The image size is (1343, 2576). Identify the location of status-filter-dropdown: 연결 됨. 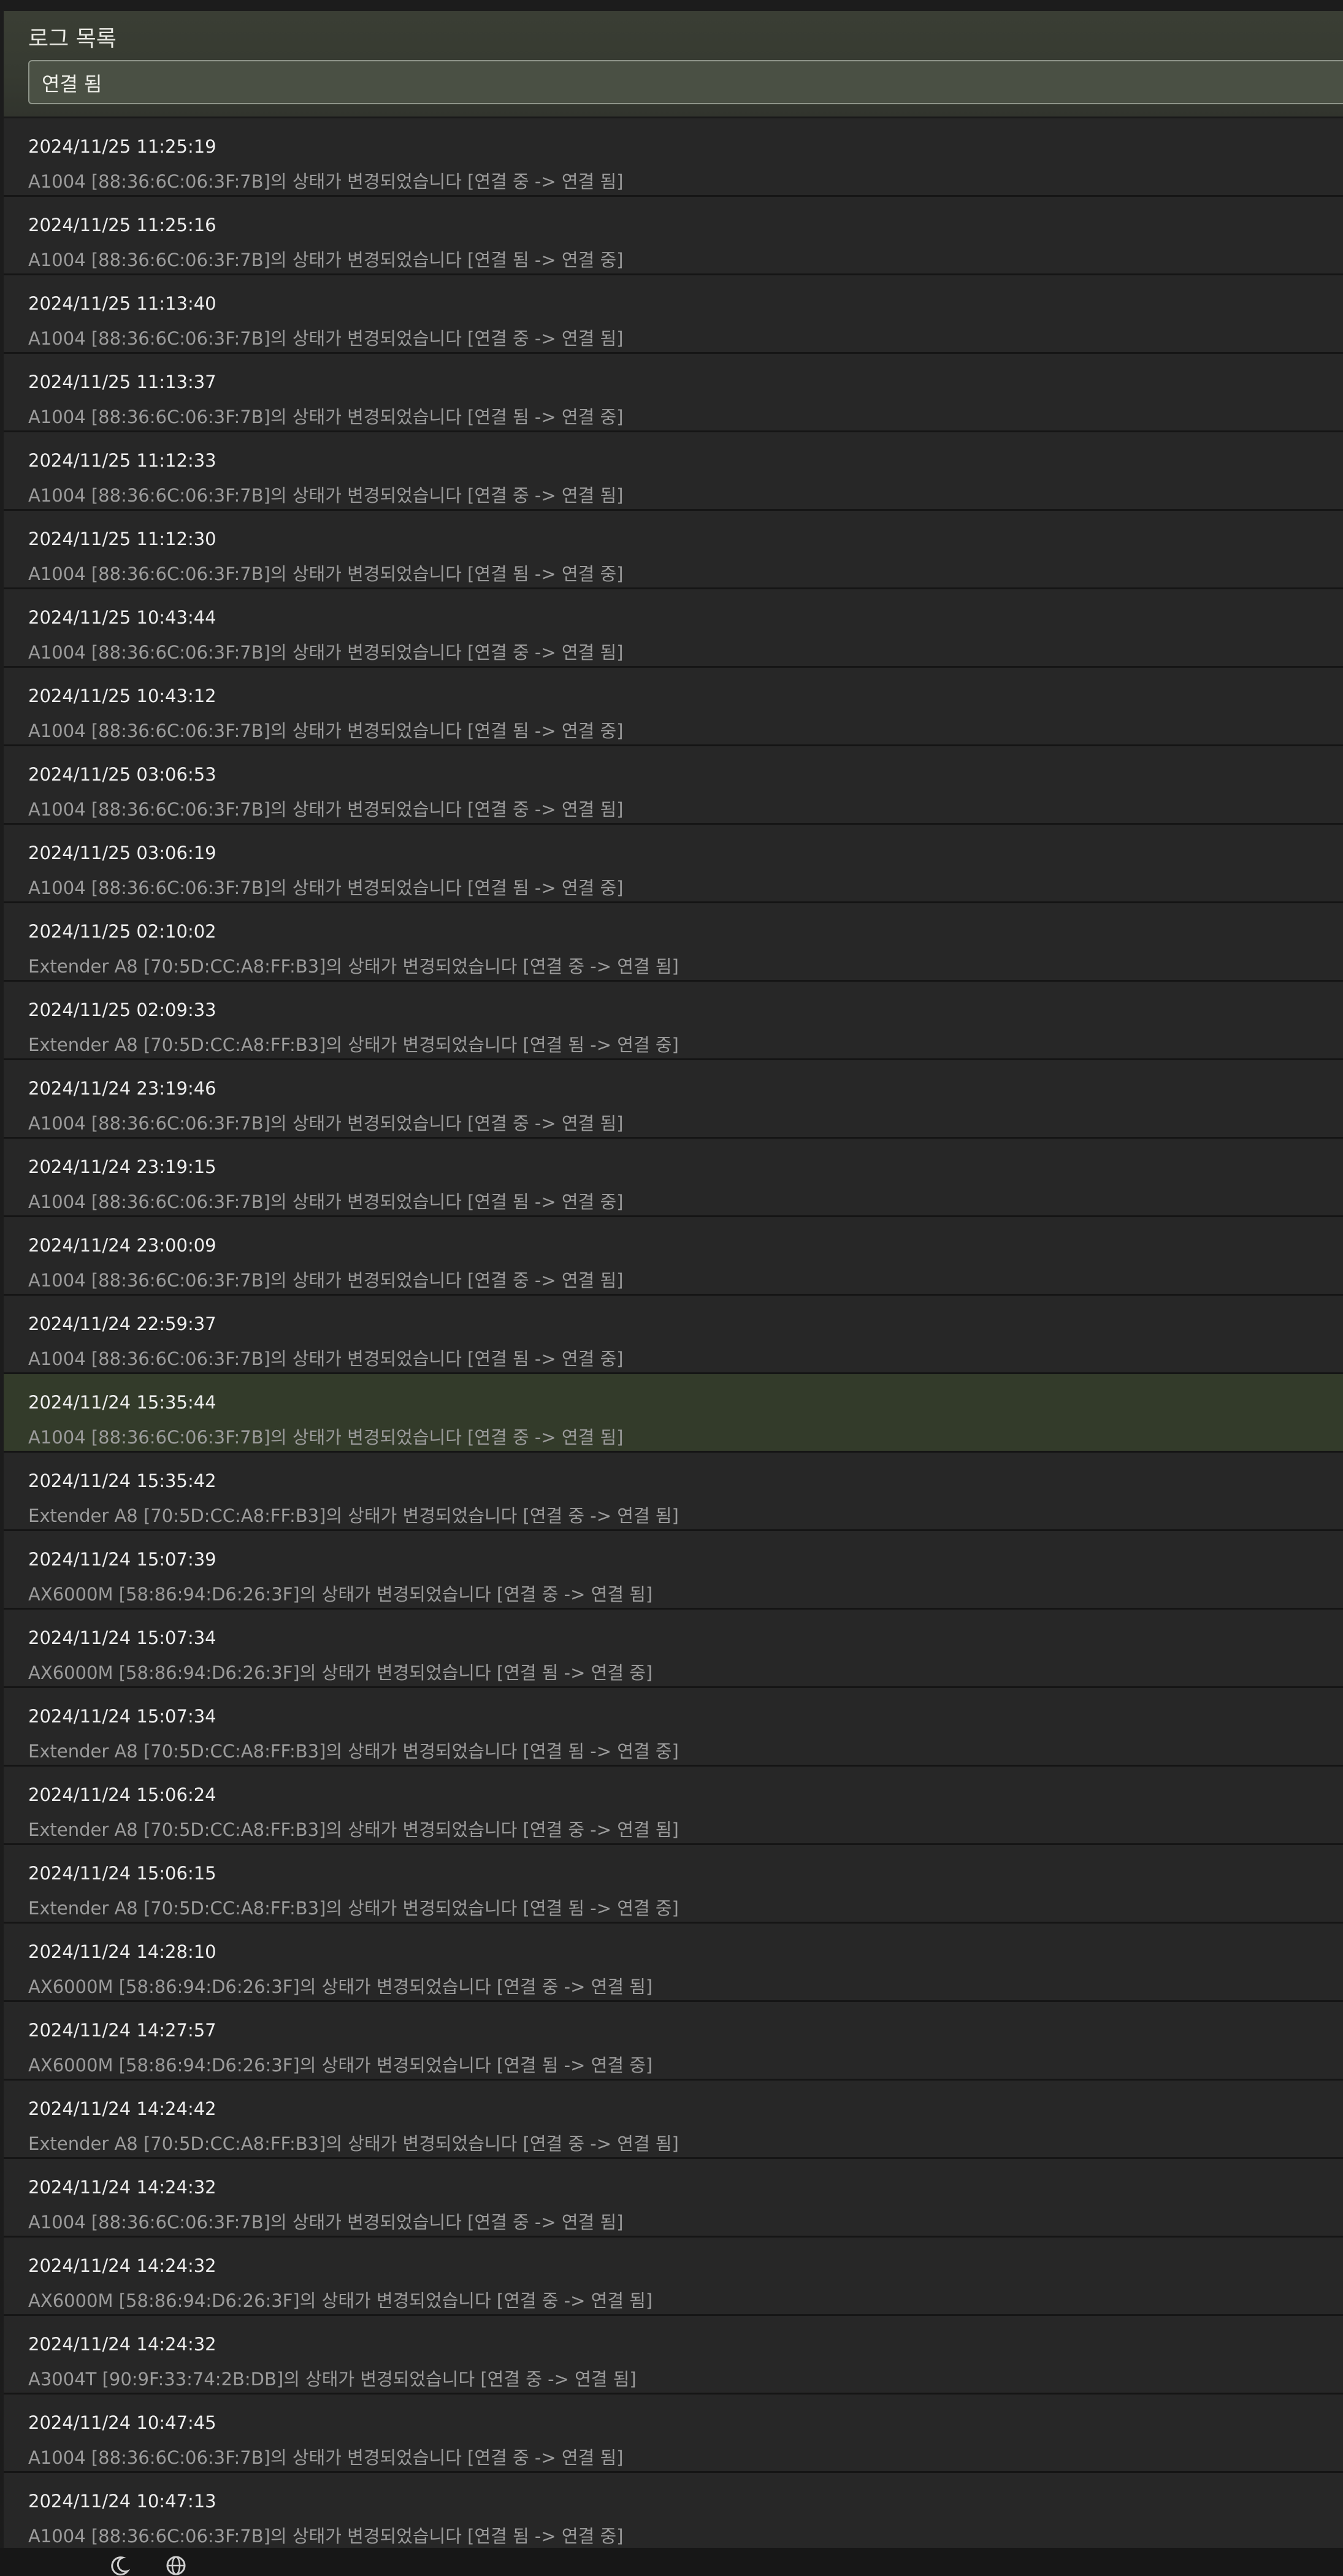
(685, 82).